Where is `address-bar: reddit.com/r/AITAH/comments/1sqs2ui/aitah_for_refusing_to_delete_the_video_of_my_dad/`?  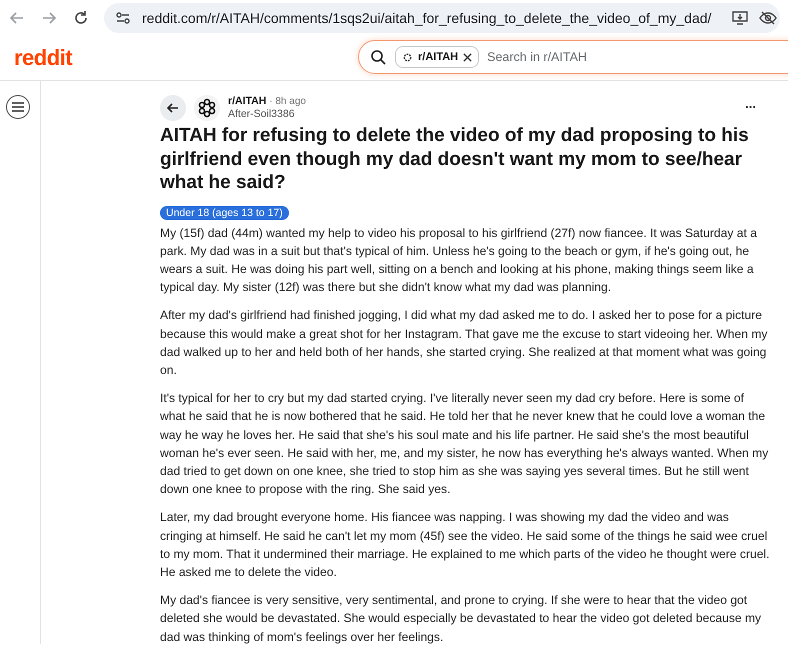
address-bar: reddit.com/r/AITAH/comments/1sqs2ui/aitah_for_refusing_to_delete_the_video_of_my_dad/ is located at coordinates (442, 17).